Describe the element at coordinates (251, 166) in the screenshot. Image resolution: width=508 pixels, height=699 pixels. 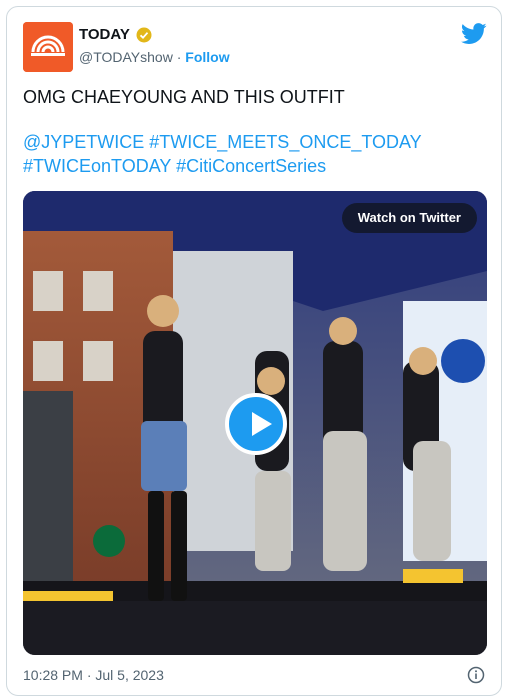
I see `hashtag-link: #CitiConcertSeries` at that location.